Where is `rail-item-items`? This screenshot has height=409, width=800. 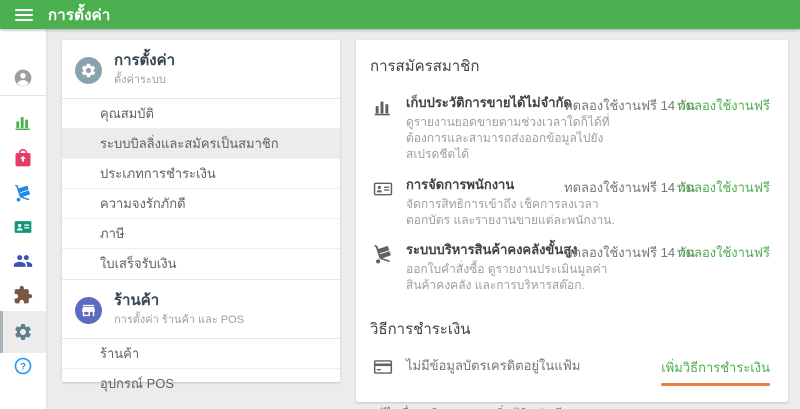 rail-item-items is located at coordinates (23, 158).